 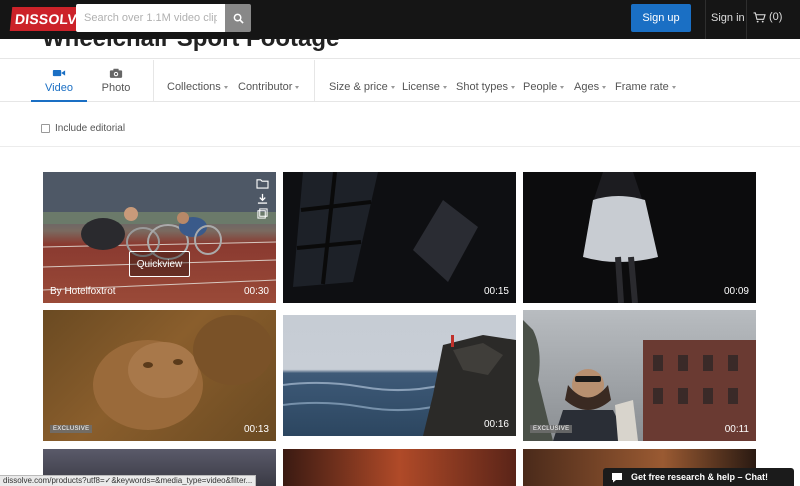 I want to click on top-navbar: DISSOLVE Sign up Sign in (0), so click(x=400, y=19).